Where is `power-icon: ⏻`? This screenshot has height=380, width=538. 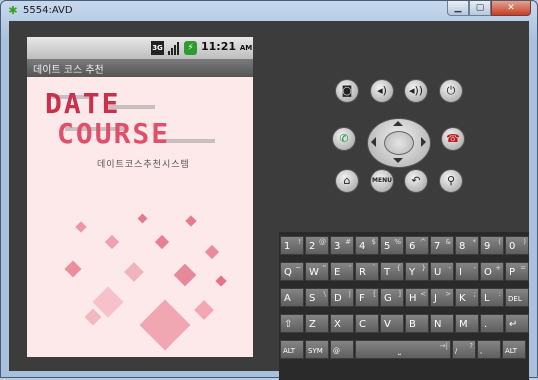
power-icon: ⏻ is located at coordinates (451, 91).